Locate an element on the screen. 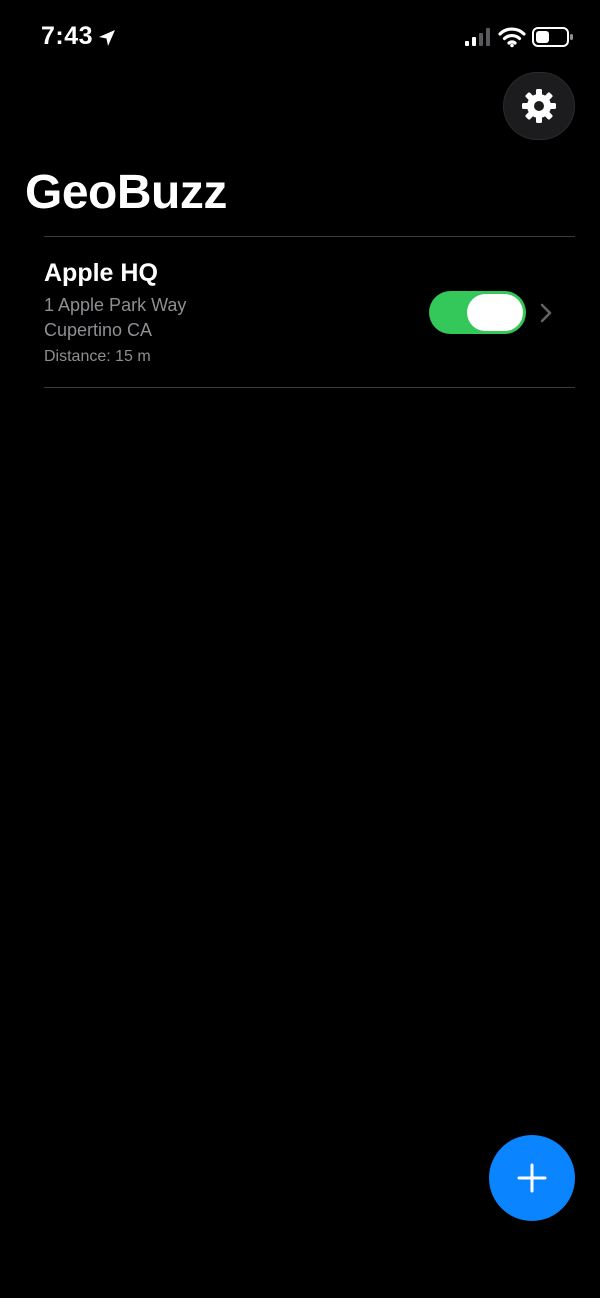 The height and width of the screenshot is (1298, 600). location-distance: Distance: 15 m is located at coordinates (97, 356).